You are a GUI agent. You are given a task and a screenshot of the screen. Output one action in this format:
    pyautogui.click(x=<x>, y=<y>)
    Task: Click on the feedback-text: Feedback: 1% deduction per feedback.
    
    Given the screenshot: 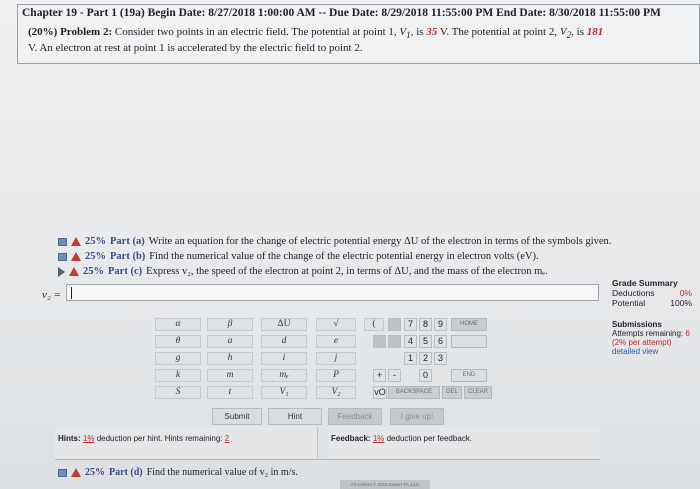 What is the action you would take?
    pyautogui.click(x=401, y=438)
    